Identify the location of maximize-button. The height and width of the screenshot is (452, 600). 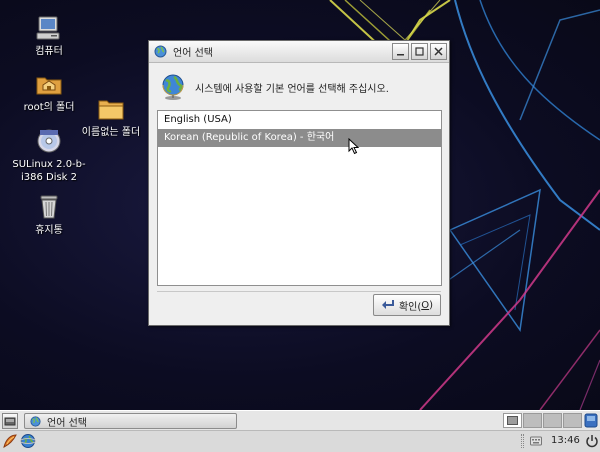
(419, 51).